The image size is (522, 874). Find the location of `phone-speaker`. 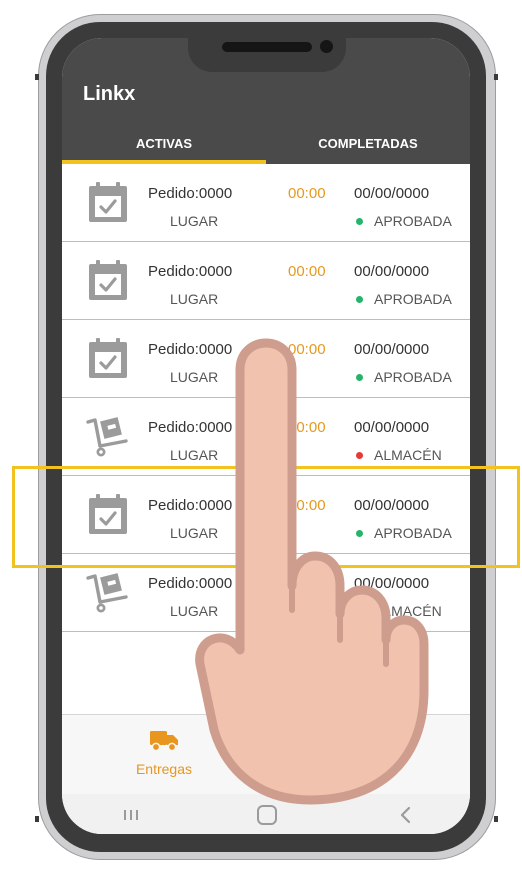

phone-speaker is located at coordinates (267, 47).